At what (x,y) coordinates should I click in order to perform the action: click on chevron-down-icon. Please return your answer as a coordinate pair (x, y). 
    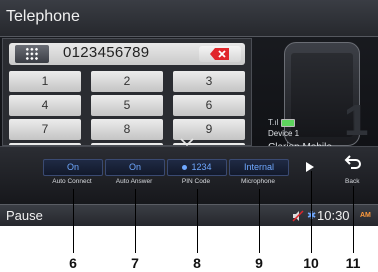
    Looking at the image, I should click on (187, 142).